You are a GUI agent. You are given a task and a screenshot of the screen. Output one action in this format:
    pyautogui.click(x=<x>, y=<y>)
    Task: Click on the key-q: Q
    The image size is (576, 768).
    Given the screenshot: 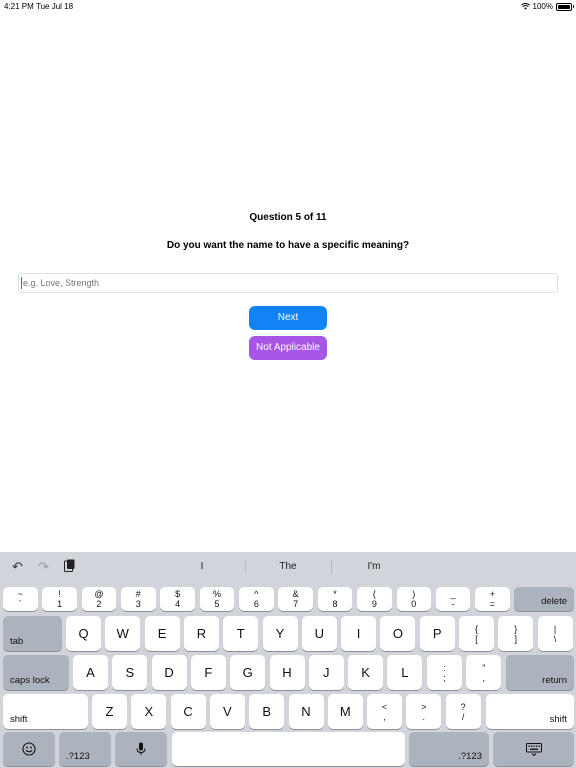 What is the action you would take?
    pyautogui.click(x=83, y=633)
    